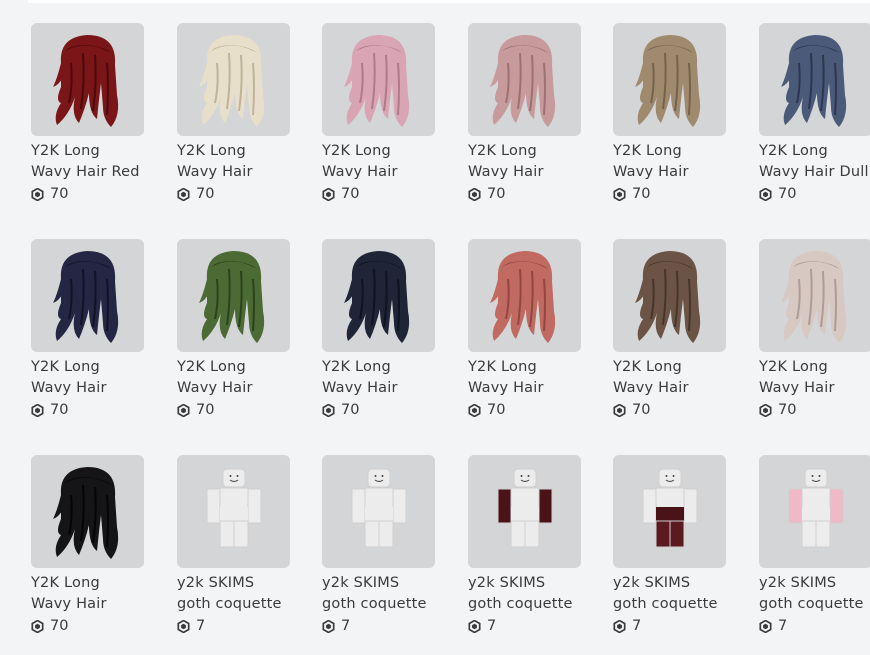  I want to click on item-card: Y2K Long Wavy Hair Dull 70, so click(814, 113).